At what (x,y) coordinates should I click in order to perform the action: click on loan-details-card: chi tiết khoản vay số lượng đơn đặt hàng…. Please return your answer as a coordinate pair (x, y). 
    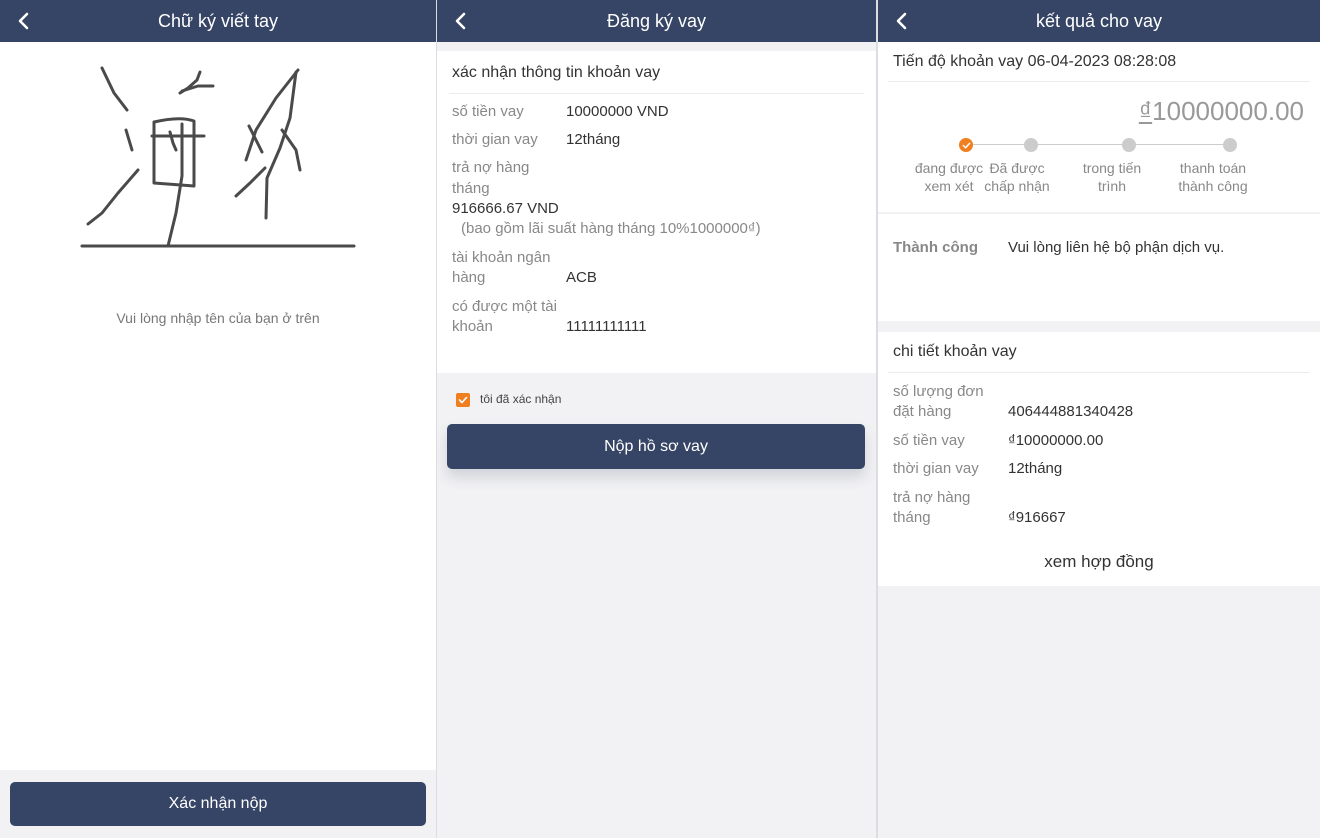
    Looking at the image, I should click on (1099, 459).